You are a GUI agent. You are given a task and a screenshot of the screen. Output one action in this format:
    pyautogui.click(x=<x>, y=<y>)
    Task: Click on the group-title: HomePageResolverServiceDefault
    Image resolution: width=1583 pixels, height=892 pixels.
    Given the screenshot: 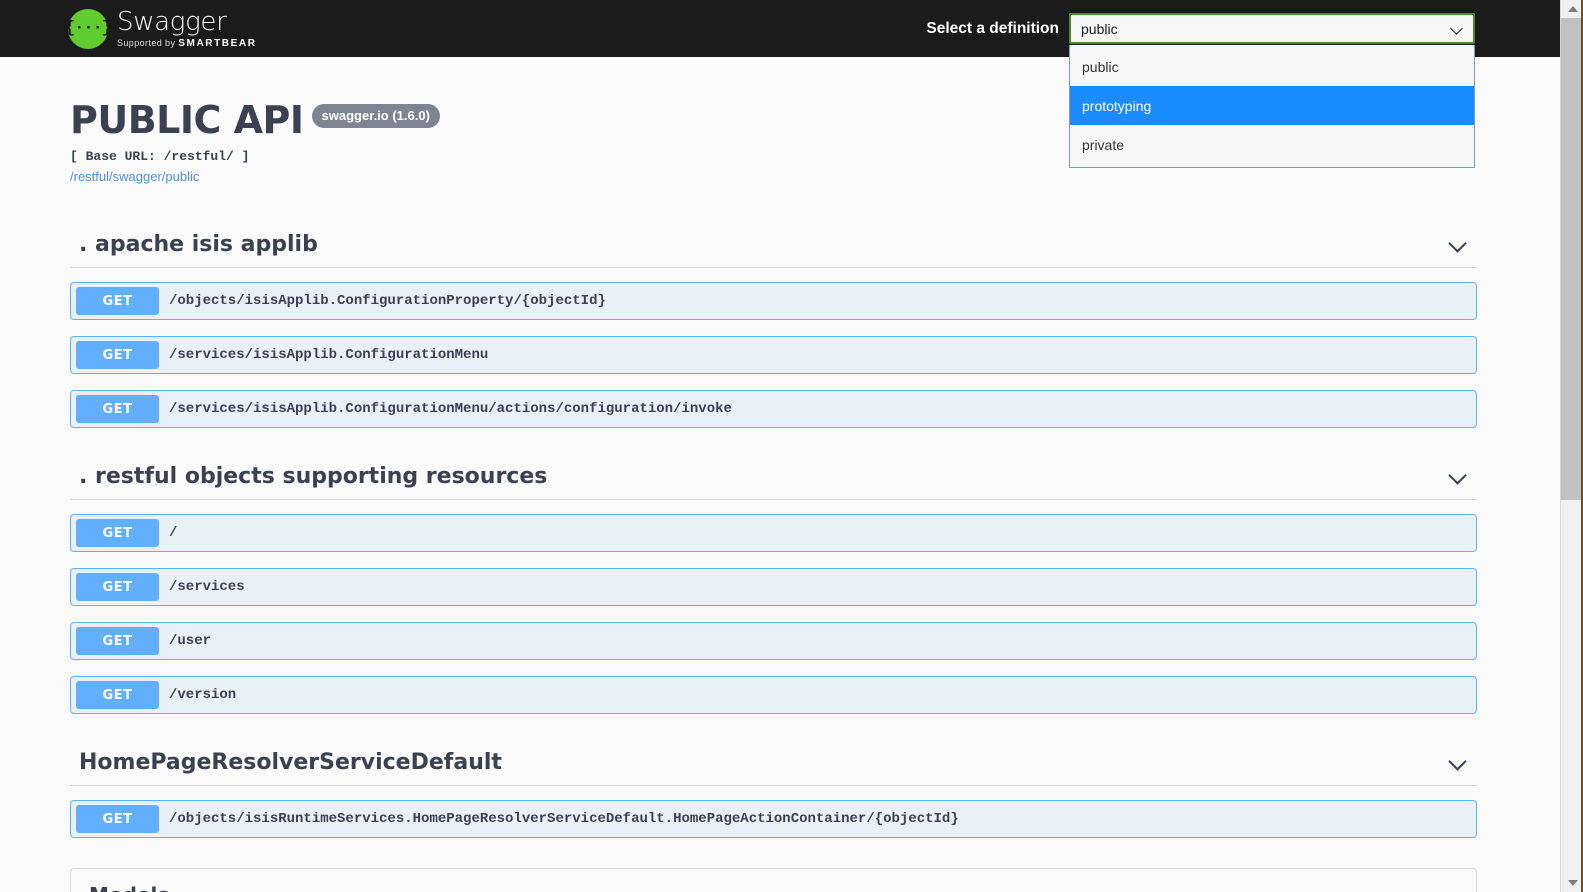 What is the action you would take?
    pyautogui.click(x=290, y=762)
    